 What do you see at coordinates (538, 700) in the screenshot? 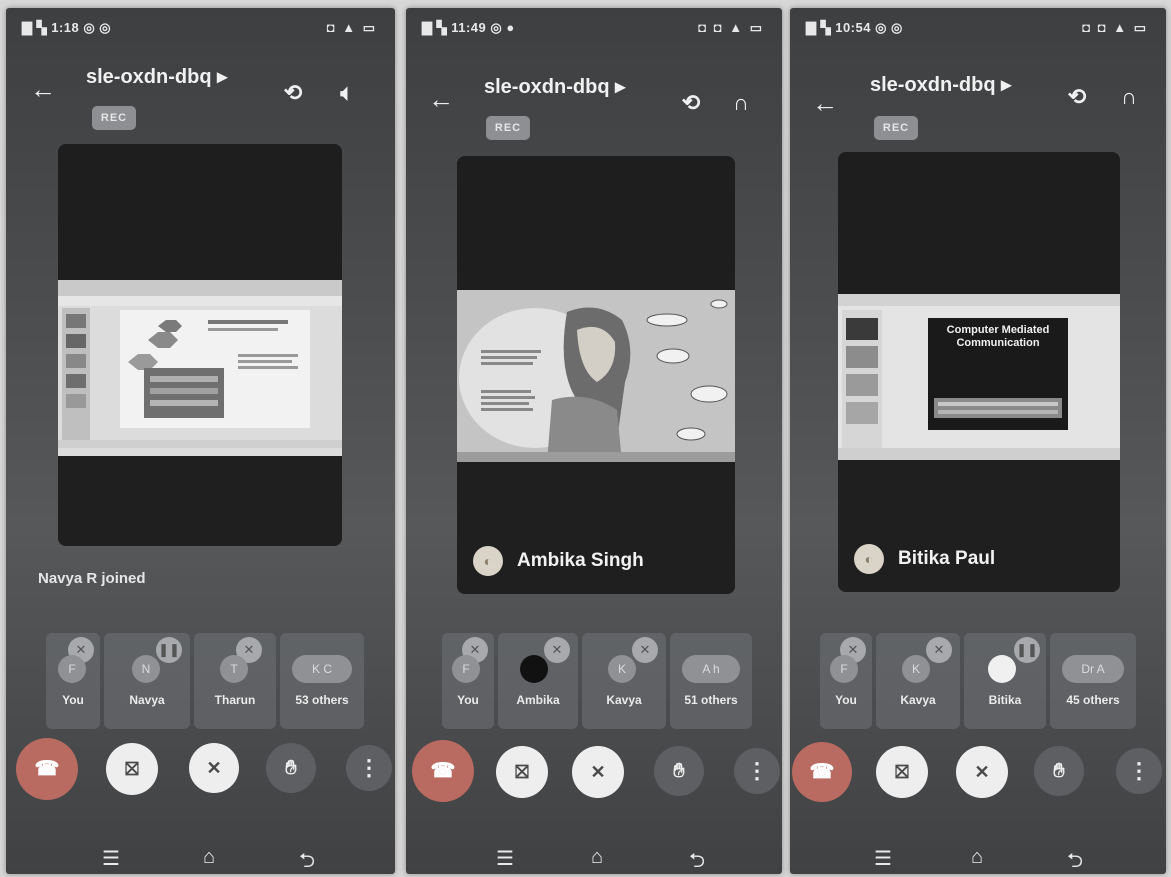
I see `participant-name: Ambika` at bounding box center [538, 700].